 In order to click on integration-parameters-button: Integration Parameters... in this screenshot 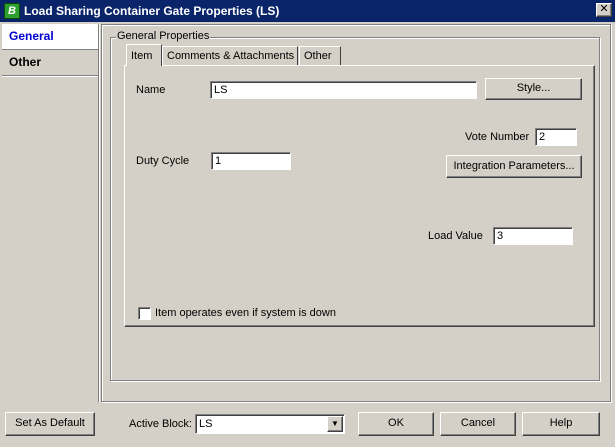, I will do `click(514, 166)`.